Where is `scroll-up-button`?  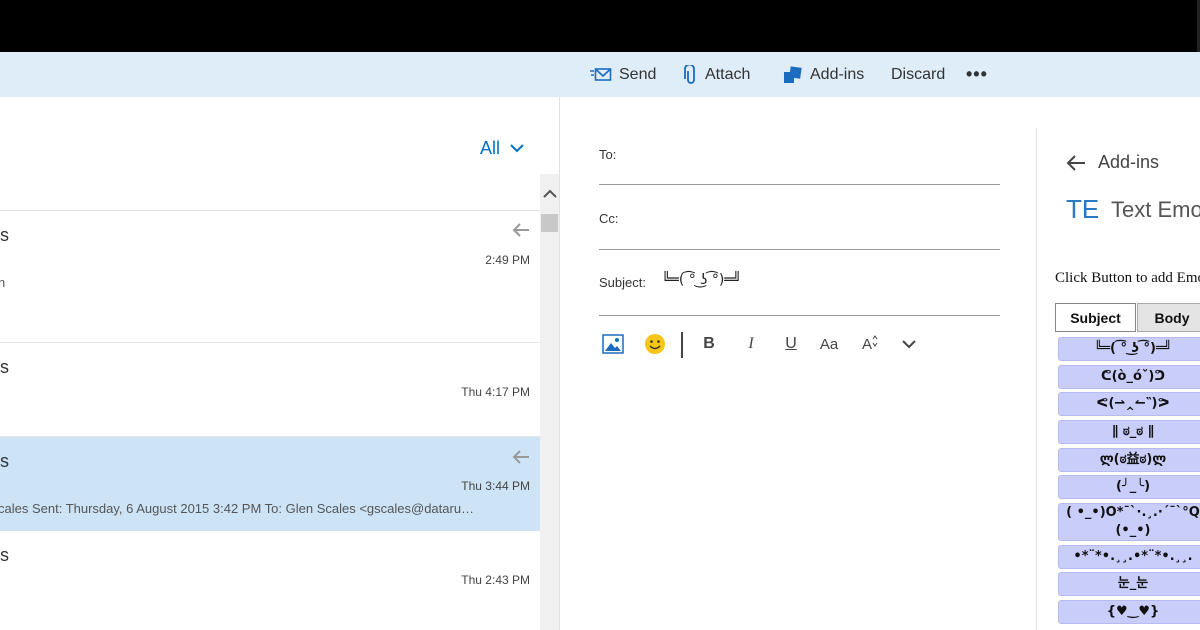 scroll-up-button is located at coordinates (549, 193).